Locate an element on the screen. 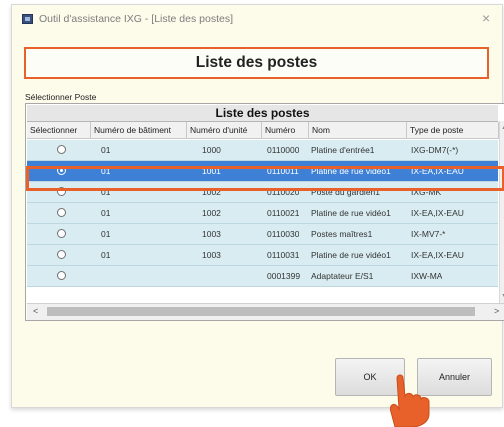 This screenshot has height=427, width=504. cell-number: 0110000 is located at coordinates (283, 150).